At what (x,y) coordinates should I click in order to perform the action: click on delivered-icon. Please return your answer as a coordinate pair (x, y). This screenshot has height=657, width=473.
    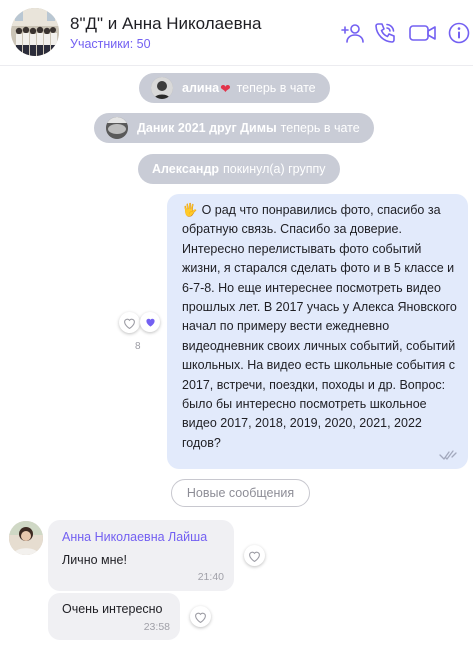
    Looking at the image, I should click on (448, 454).